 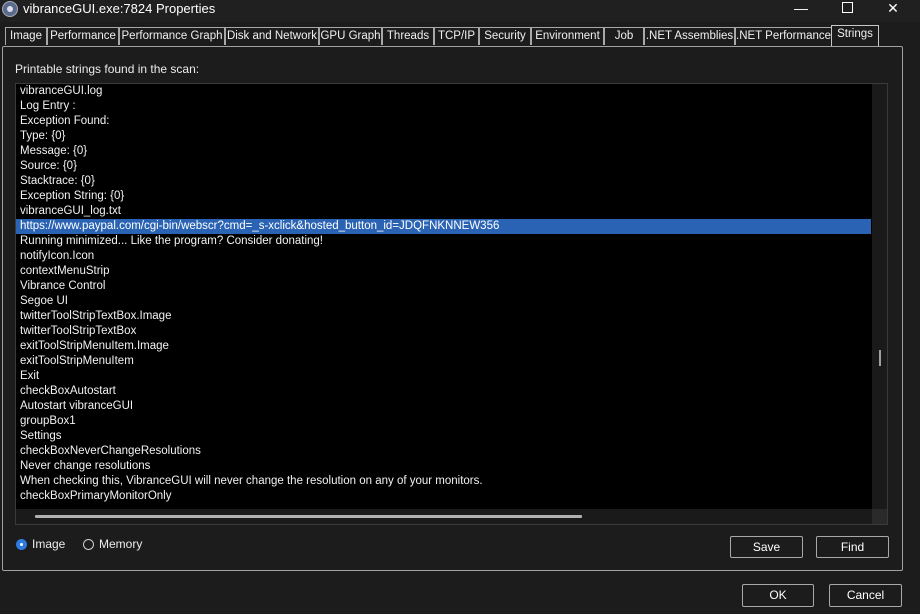 I want to click on find-button: Find, so click(x=852, y=547).